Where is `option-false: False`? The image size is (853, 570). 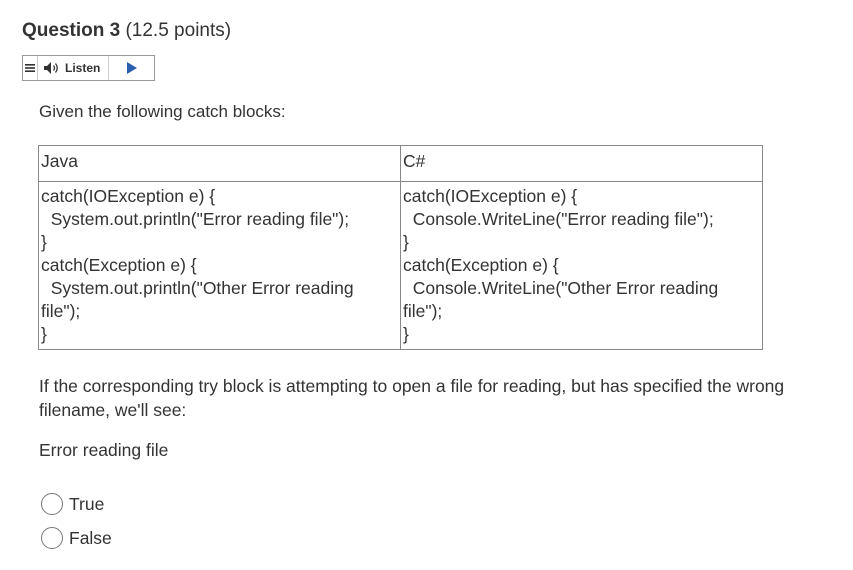
option-false: False is located at coordinates (76, 538).